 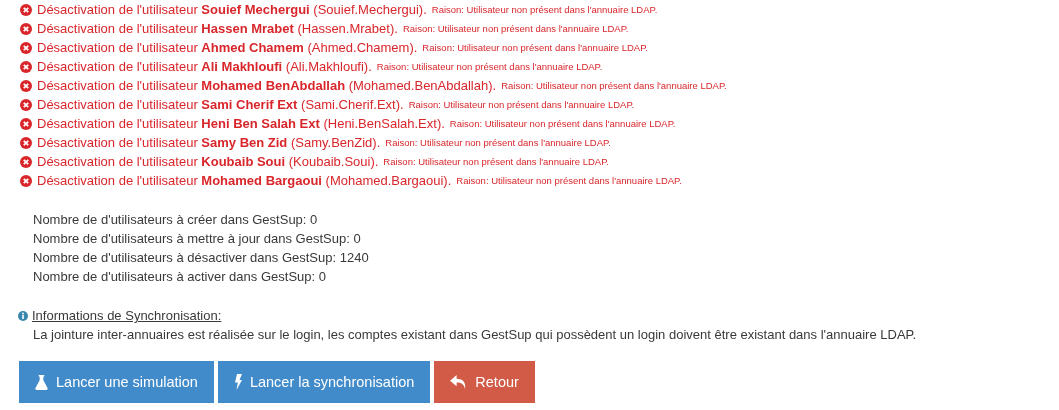 What do you see at coordinates (220, 104) in the screenshot?
I see `message-text: Désactivation de l'utilisateur Sami Cherif Ext (Sami.Cherif.Ext).` at bounding box center [220, 104].